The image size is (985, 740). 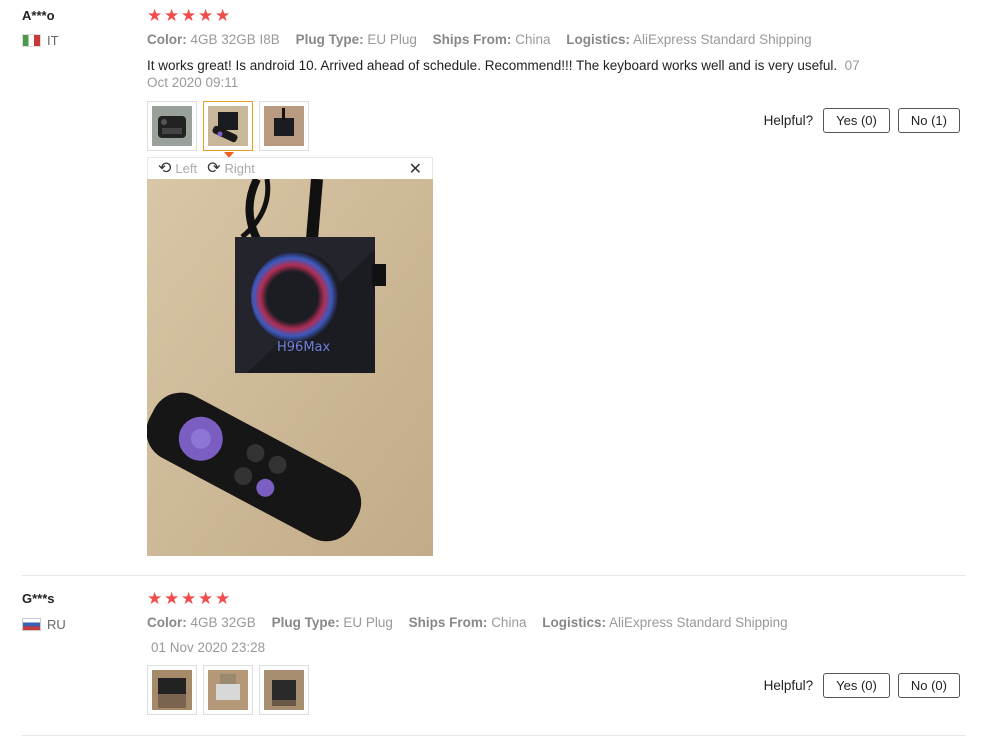 I want to click on rotate-right-label: Right, so click(x=239, y=168).